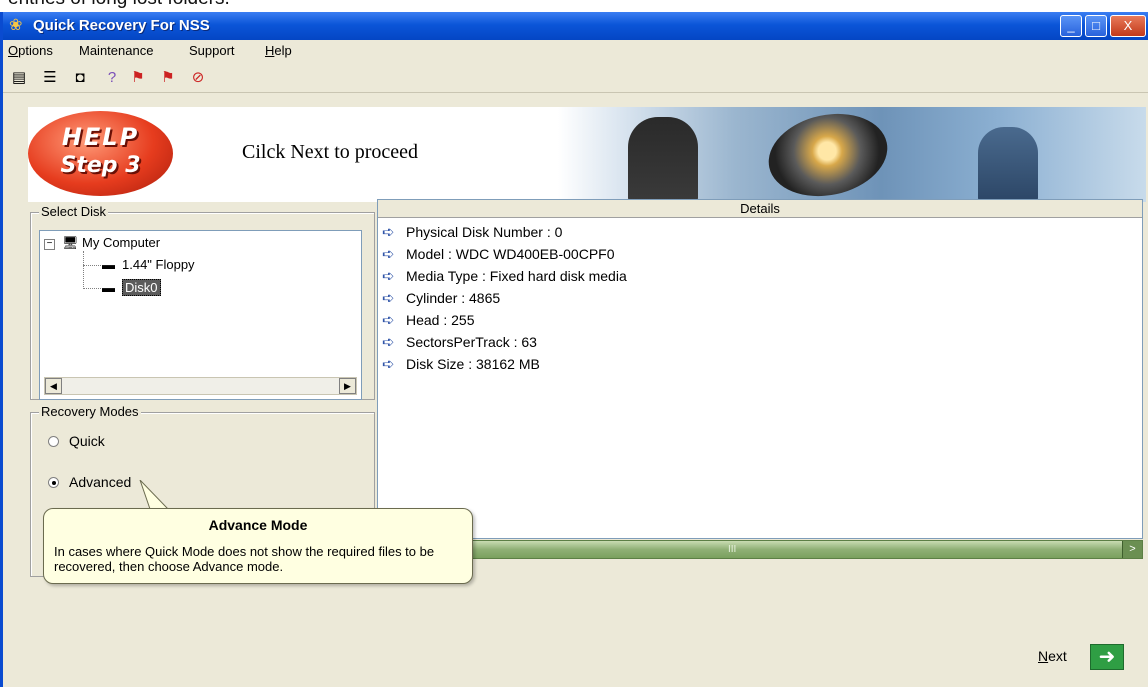  I want to click on hard-drive-icon: ▬, so click(108, 287).